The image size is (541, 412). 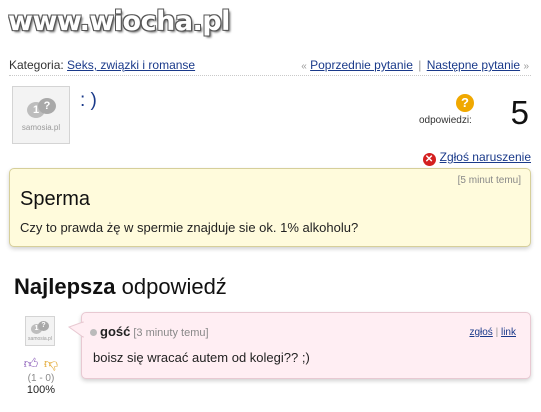 I want to click on site-watermark: www.wiocha.pl, so click(x=119, y=21).